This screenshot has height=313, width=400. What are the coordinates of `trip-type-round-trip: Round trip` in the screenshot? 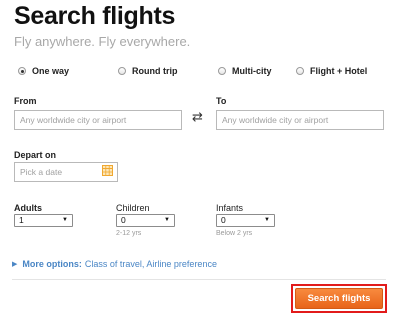 It's located at (148, 71).